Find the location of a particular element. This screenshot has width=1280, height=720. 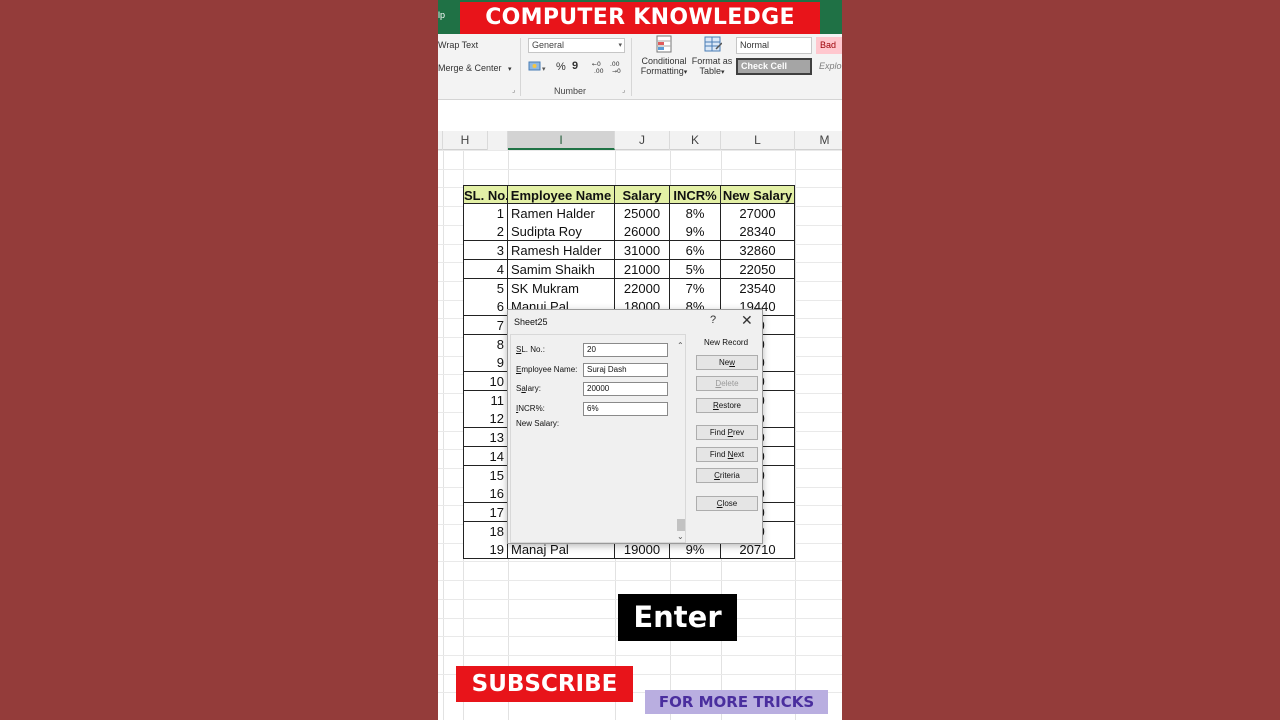

table-header-sl-no: SL. No. is located at coordinates (485, 194).